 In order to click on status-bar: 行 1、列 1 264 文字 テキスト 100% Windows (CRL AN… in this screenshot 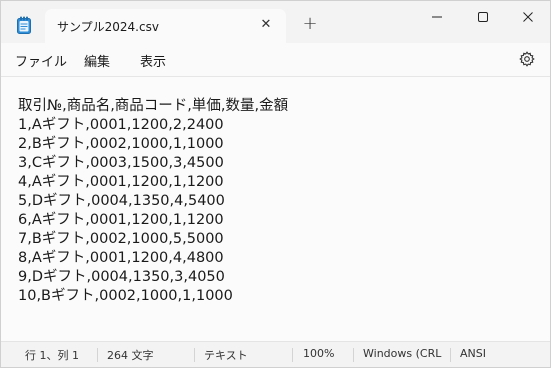, I will do `click(275, 354)`.